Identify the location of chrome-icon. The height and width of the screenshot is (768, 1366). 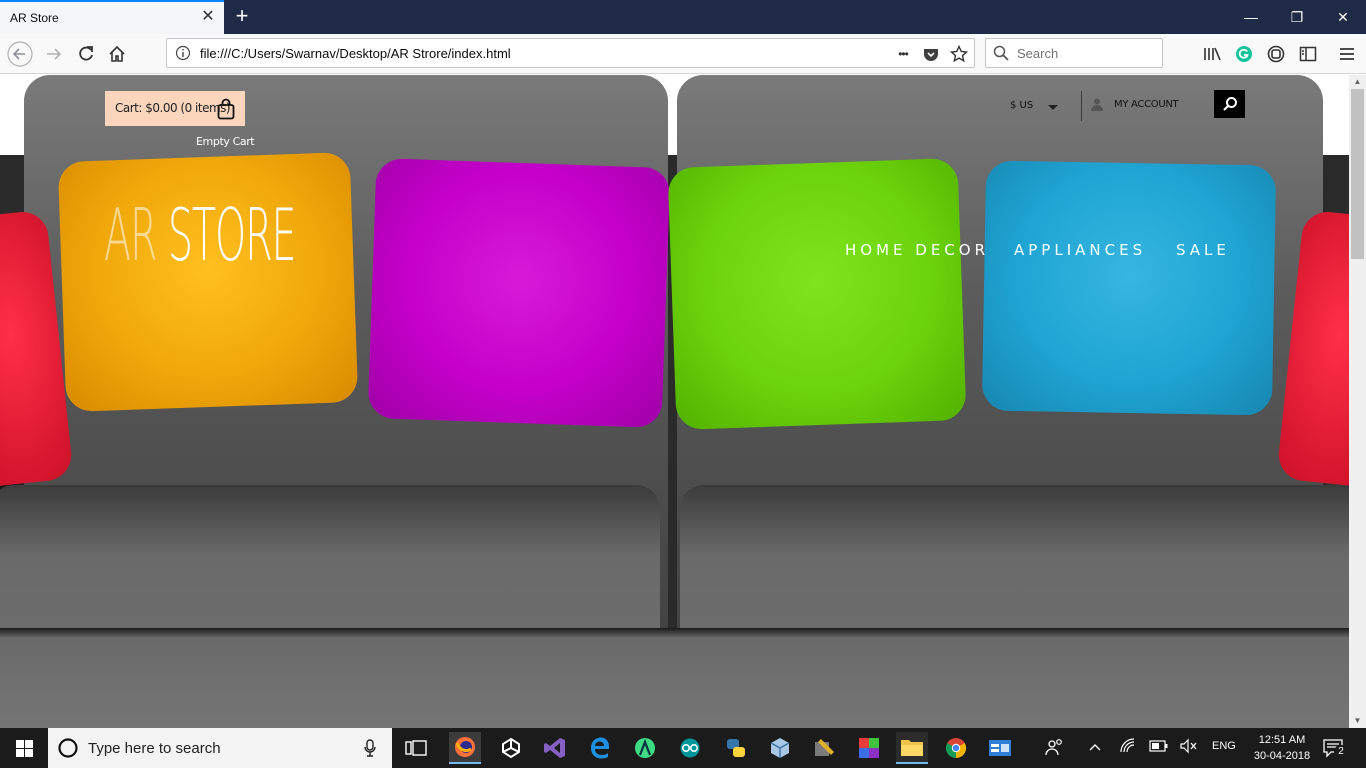
(956, 748).